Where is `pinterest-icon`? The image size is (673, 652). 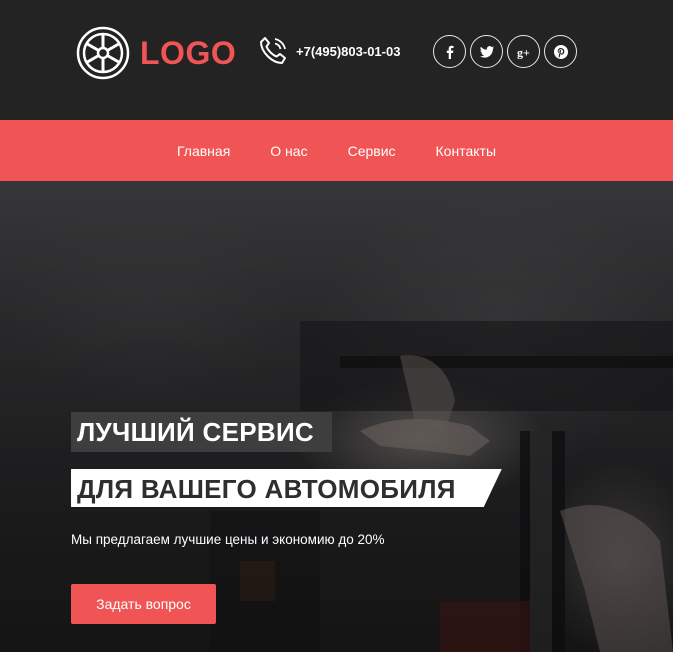 pinterest-icon is located at coordinates (560, 51).